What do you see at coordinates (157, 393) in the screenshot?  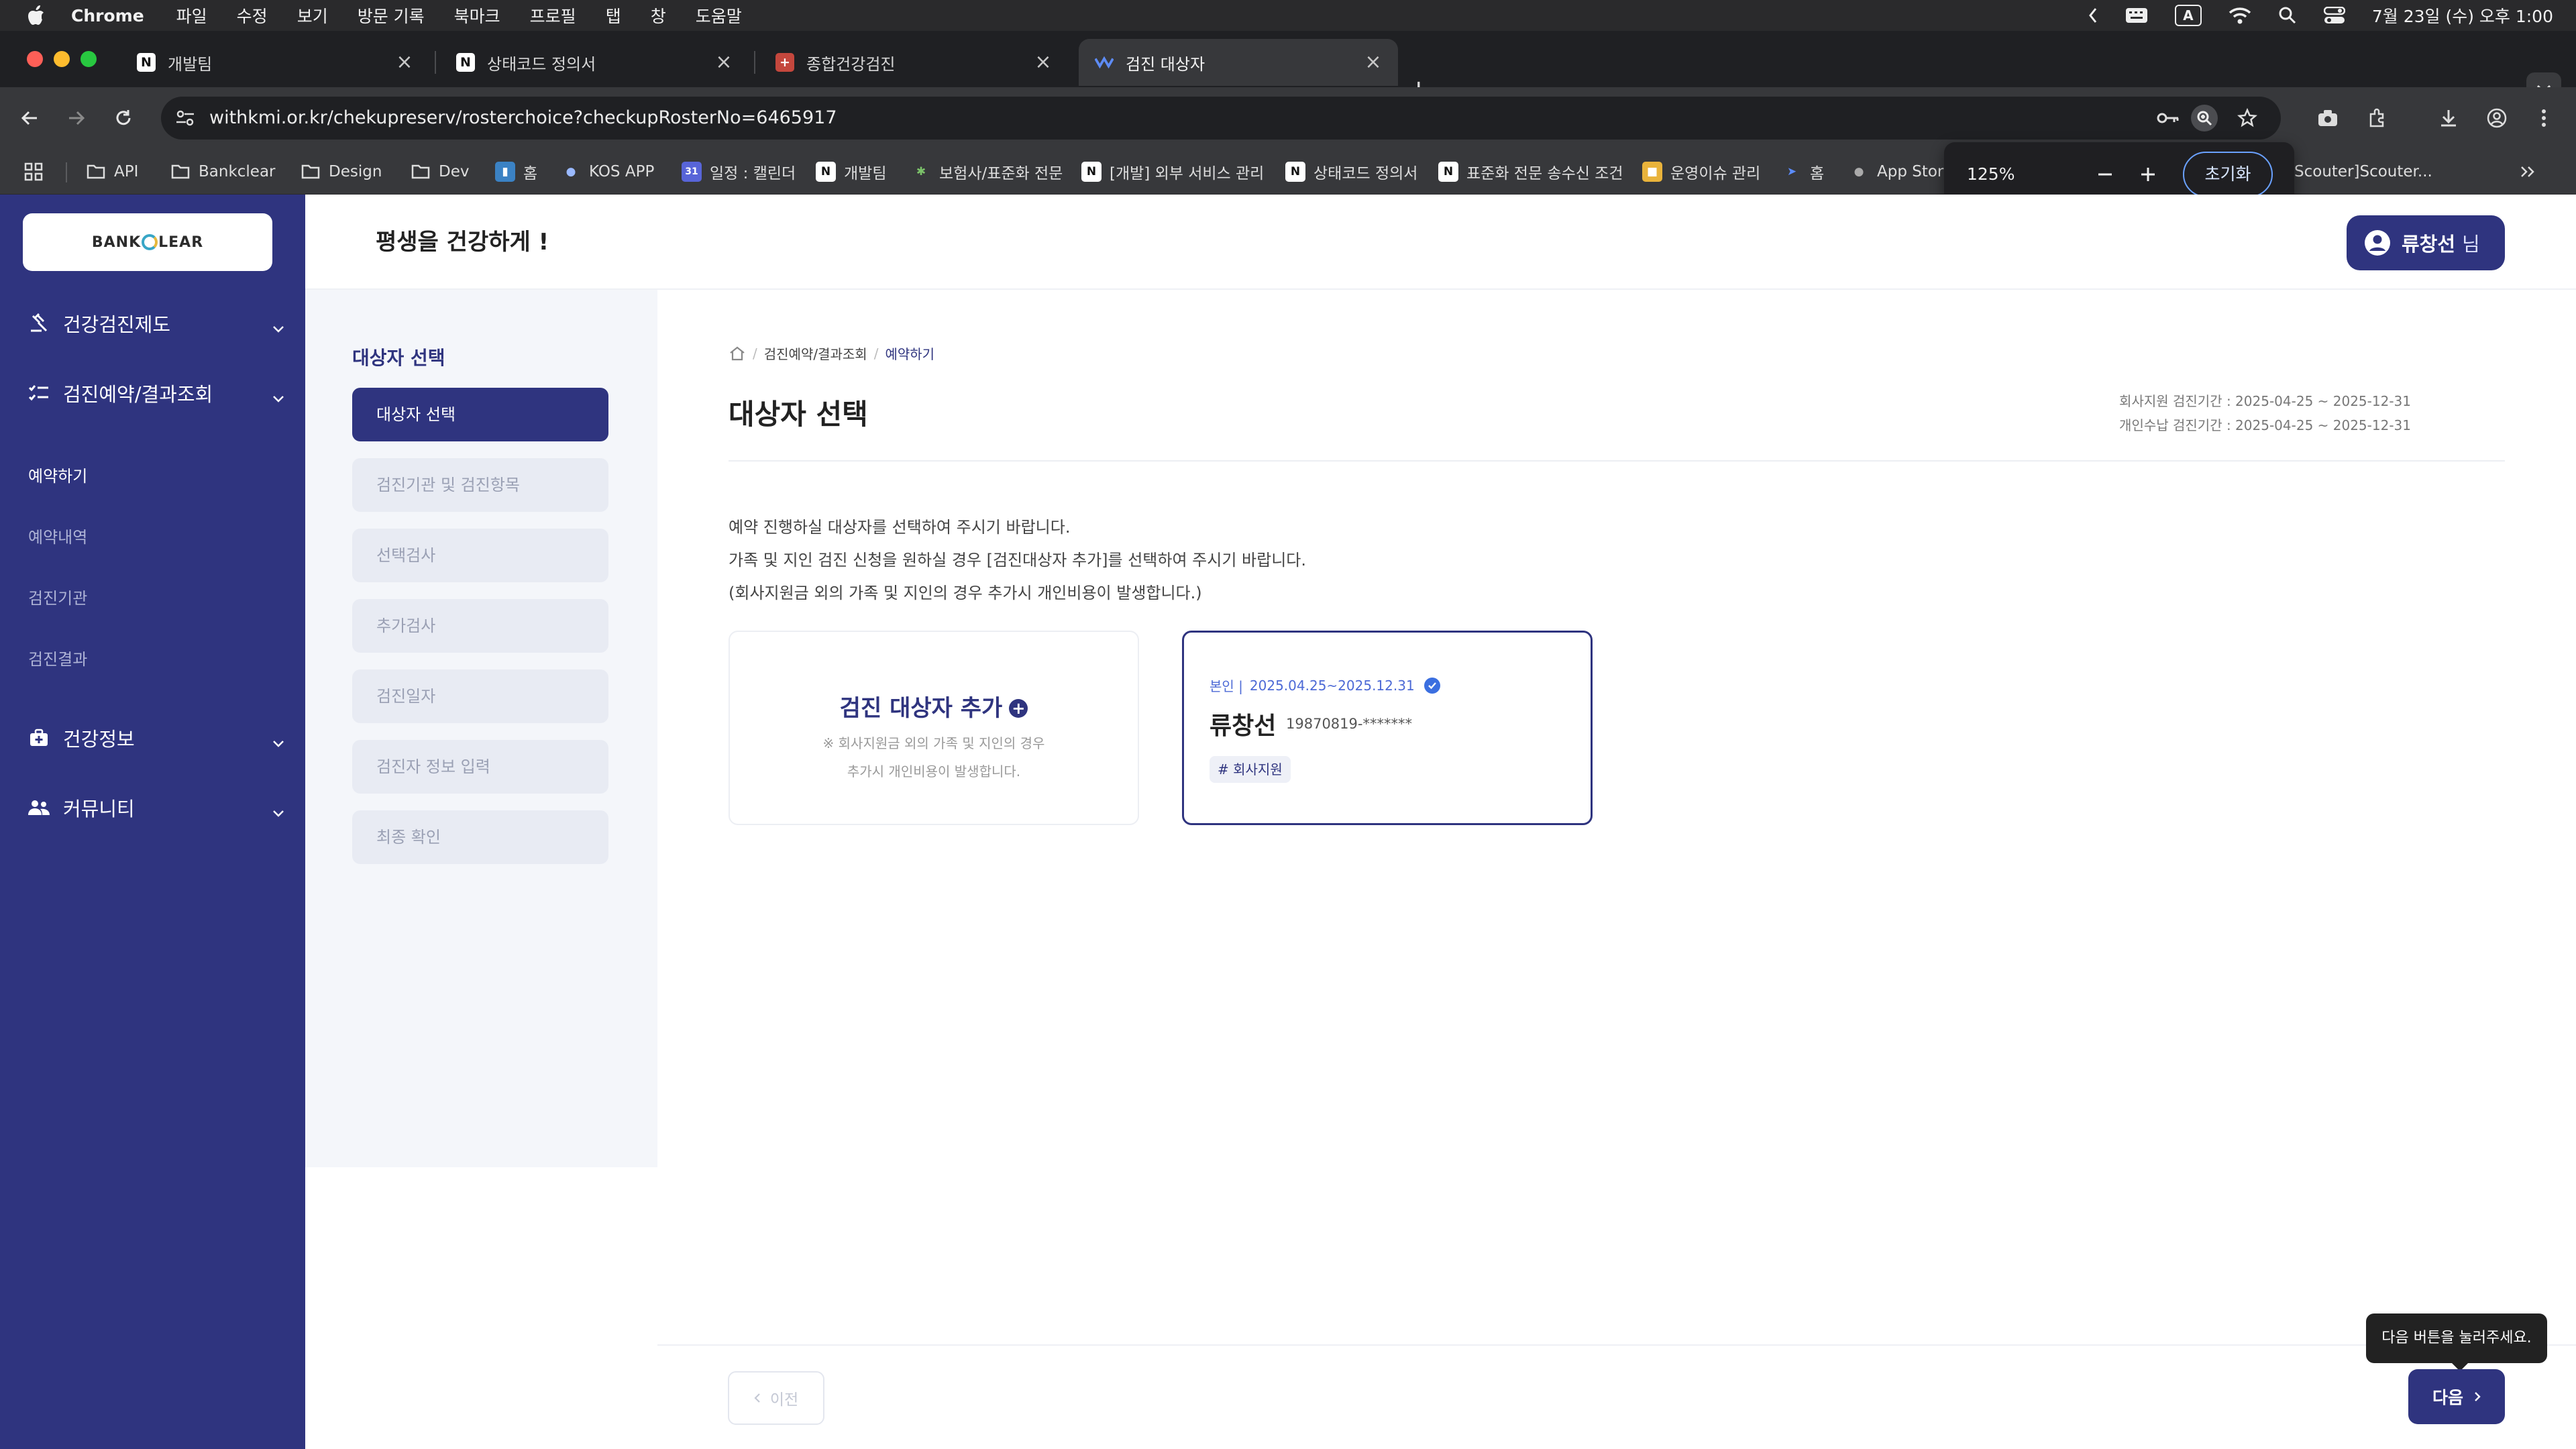 I see `sidebar-item-reservation-results: 검진예약/결과조회` at bounding box center [157, 393].